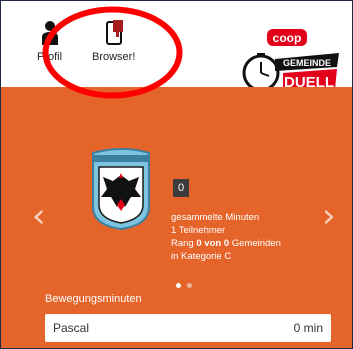  I want to click on nav-browser-label: Browser!, so click(114, 57).